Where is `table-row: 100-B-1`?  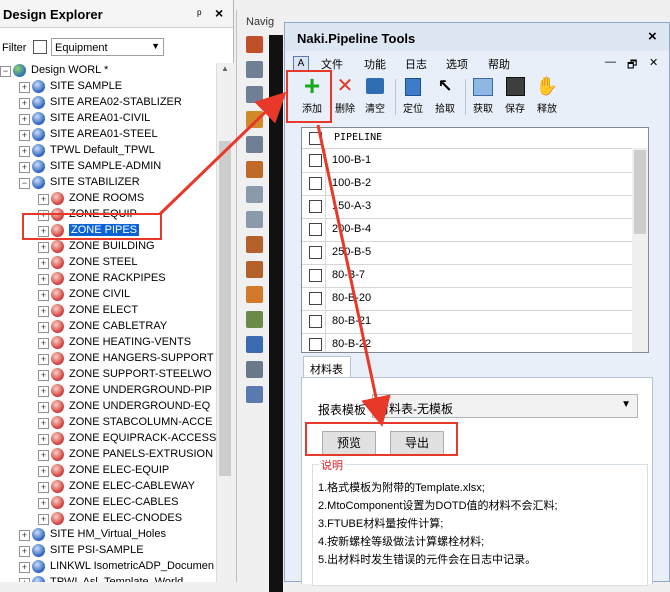 table-row: 100-B-1 is located at coordinates (467, 161).